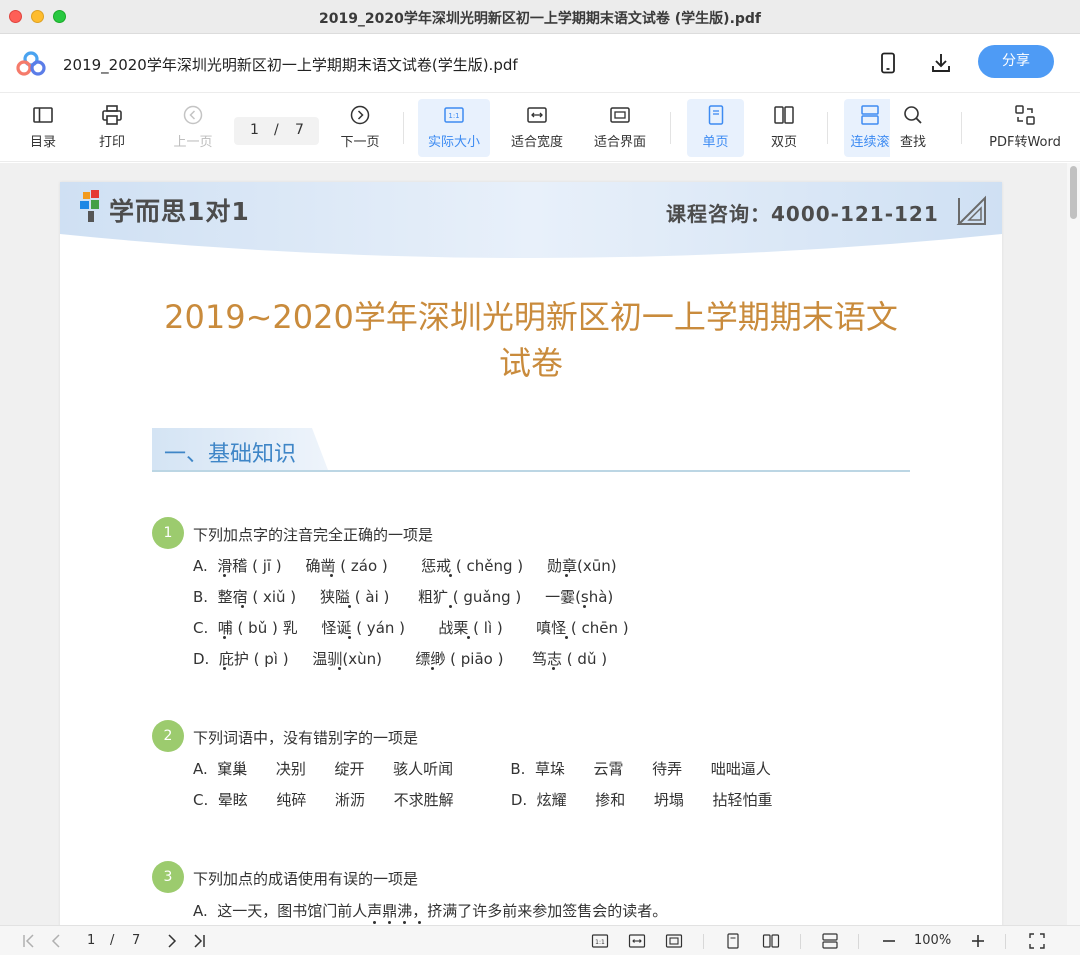  What do you see at coordinates (715, 128) in the screenshot?
I see `single-page-button: 单页` at bounding box center [715, 128].